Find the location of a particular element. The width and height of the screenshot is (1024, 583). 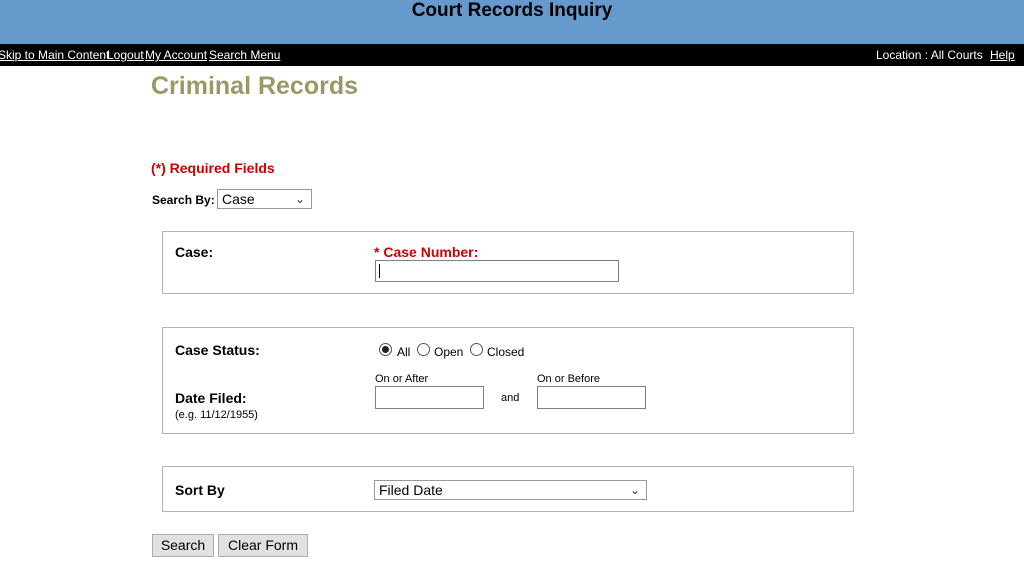

skip-to-main-link: Skip to Main Content is located at coordinates (54, 55).